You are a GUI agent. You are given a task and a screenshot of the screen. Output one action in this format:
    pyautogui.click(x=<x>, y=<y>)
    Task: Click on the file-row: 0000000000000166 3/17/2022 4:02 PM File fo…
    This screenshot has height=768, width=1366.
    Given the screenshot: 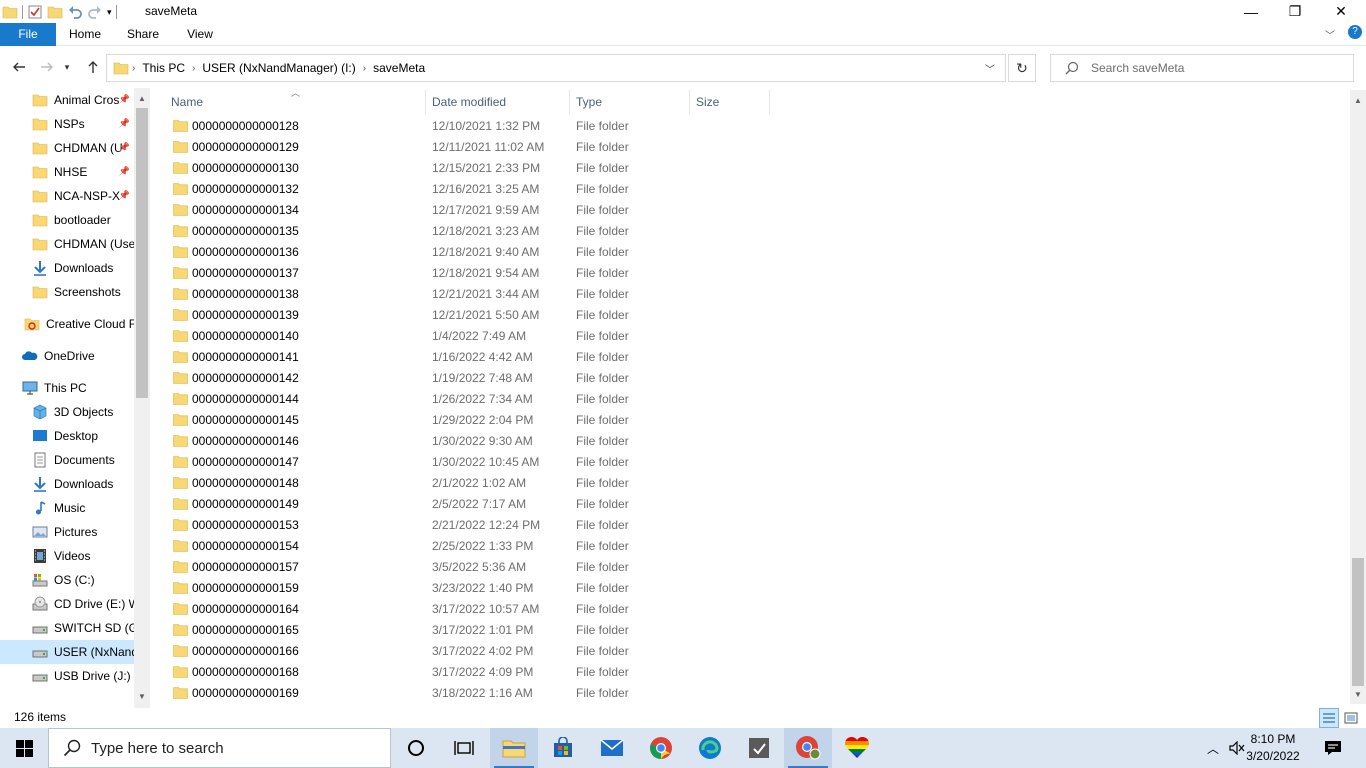 What is the action you would take?
    pyautogui.click(x=466, y=651)
    